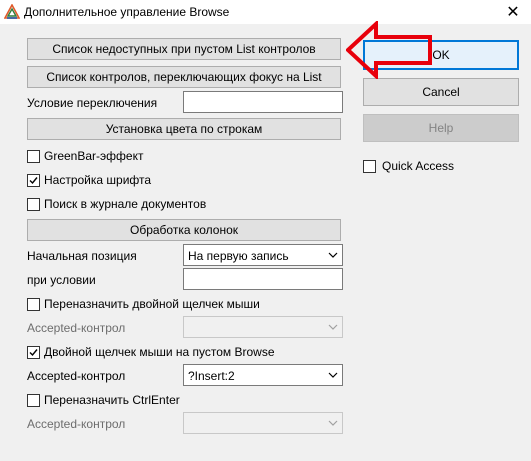 The height and width of the screenshot is (461, 531). I want to click on app-logo-icon, so click(12, 11).